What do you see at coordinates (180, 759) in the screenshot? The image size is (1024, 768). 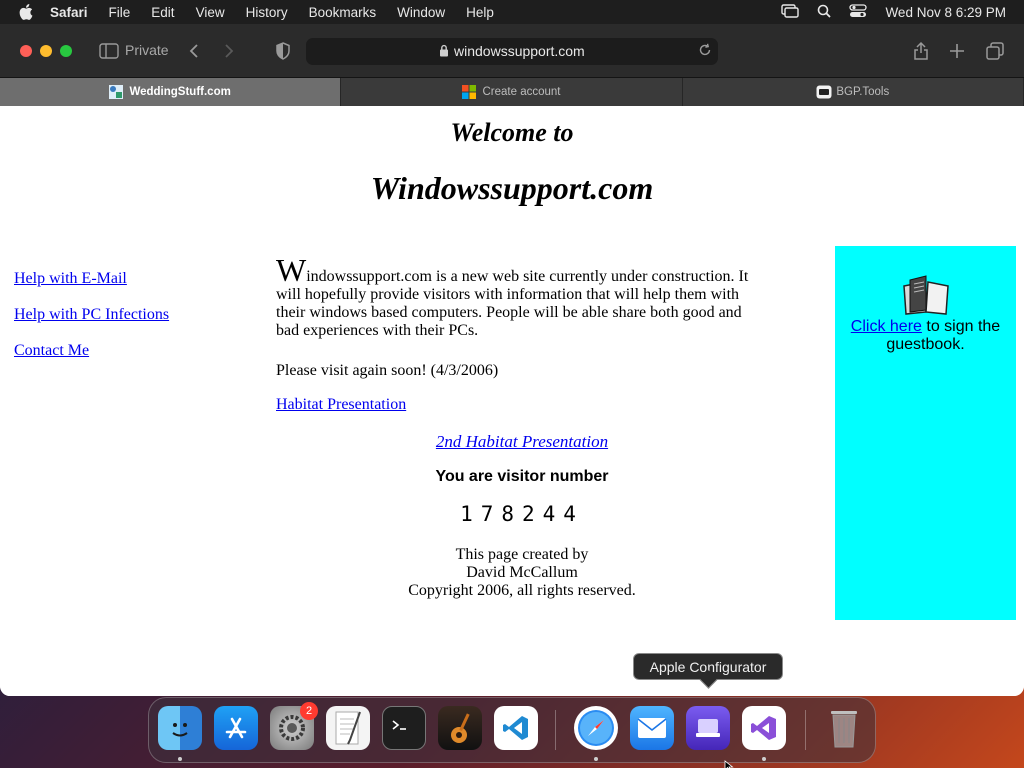 I see `finder-running-indicator` at bounding box center [180, 759].